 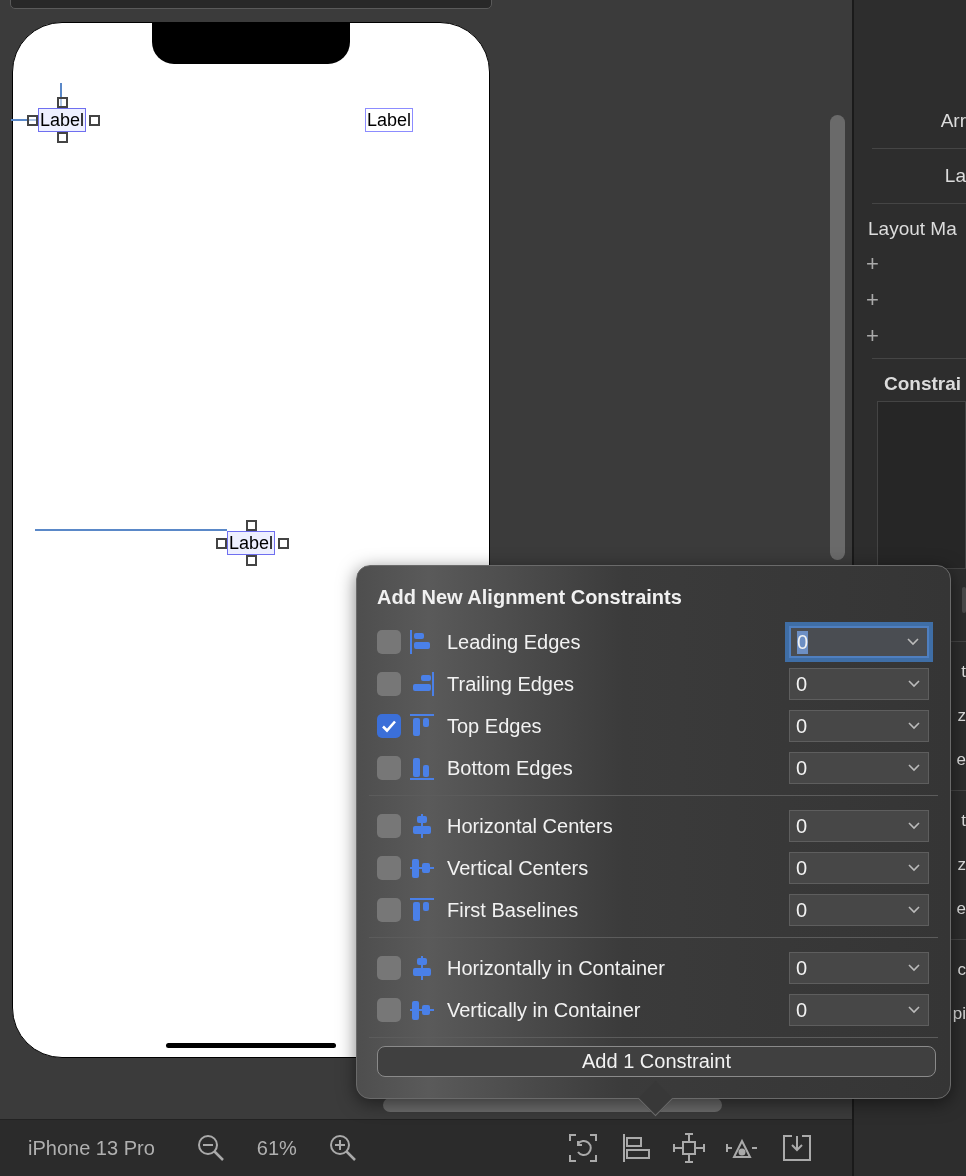 What do you see at coordinates (796, 1148) in the screenshot?
I see `embed-icon` at bounding box center [796, 1148].